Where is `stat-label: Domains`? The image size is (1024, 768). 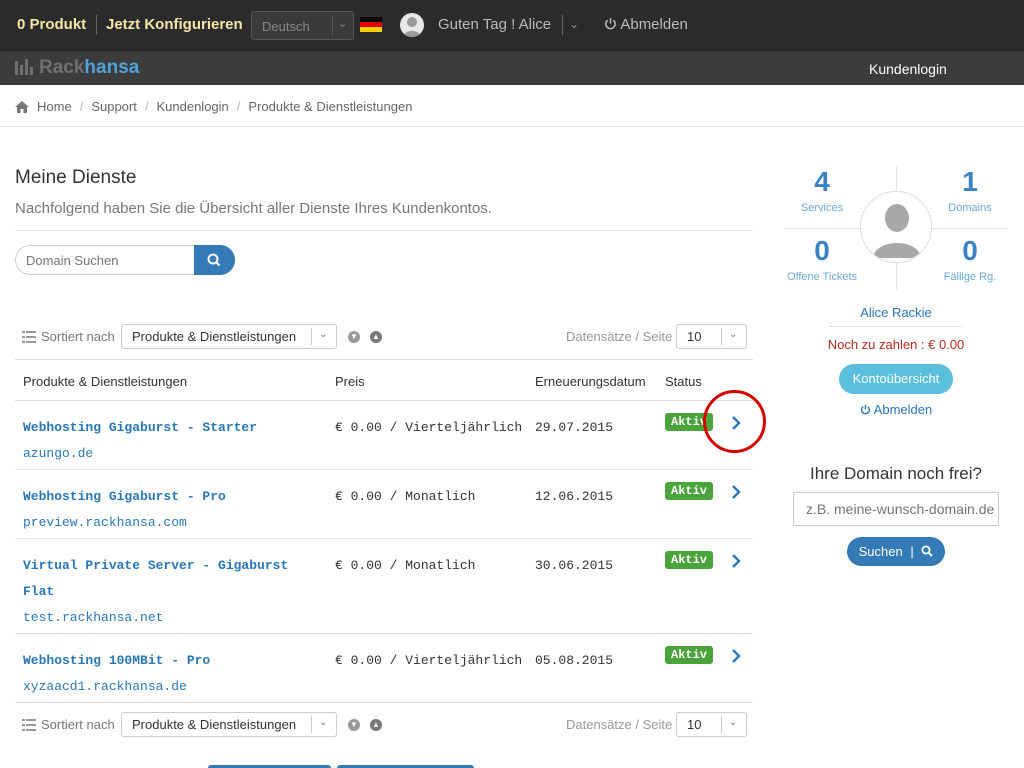 stat-label: Domains is located at coordinates (970, 208).